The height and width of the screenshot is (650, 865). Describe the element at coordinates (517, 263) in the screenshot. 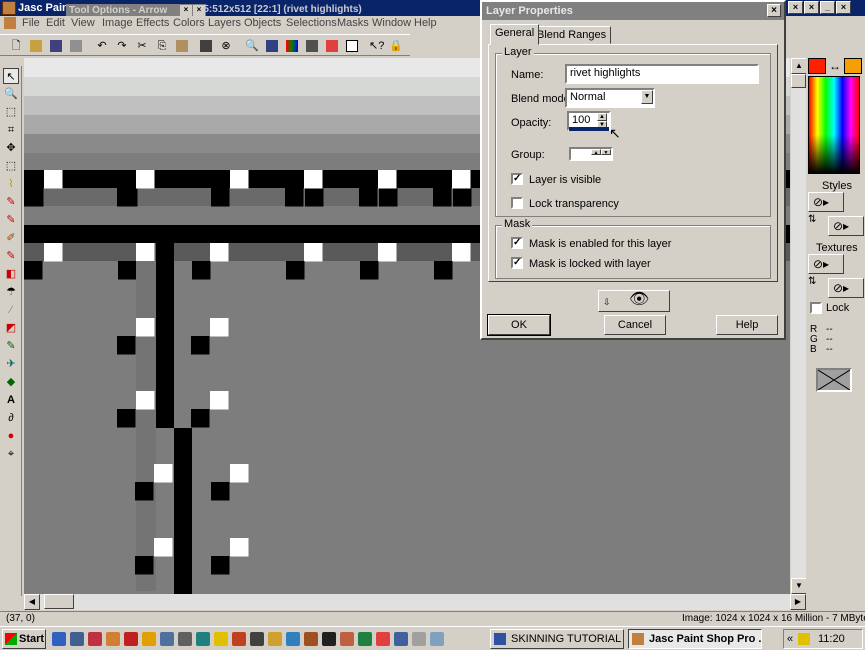

I see `mask-locked-checkbox: ✓` at that location.